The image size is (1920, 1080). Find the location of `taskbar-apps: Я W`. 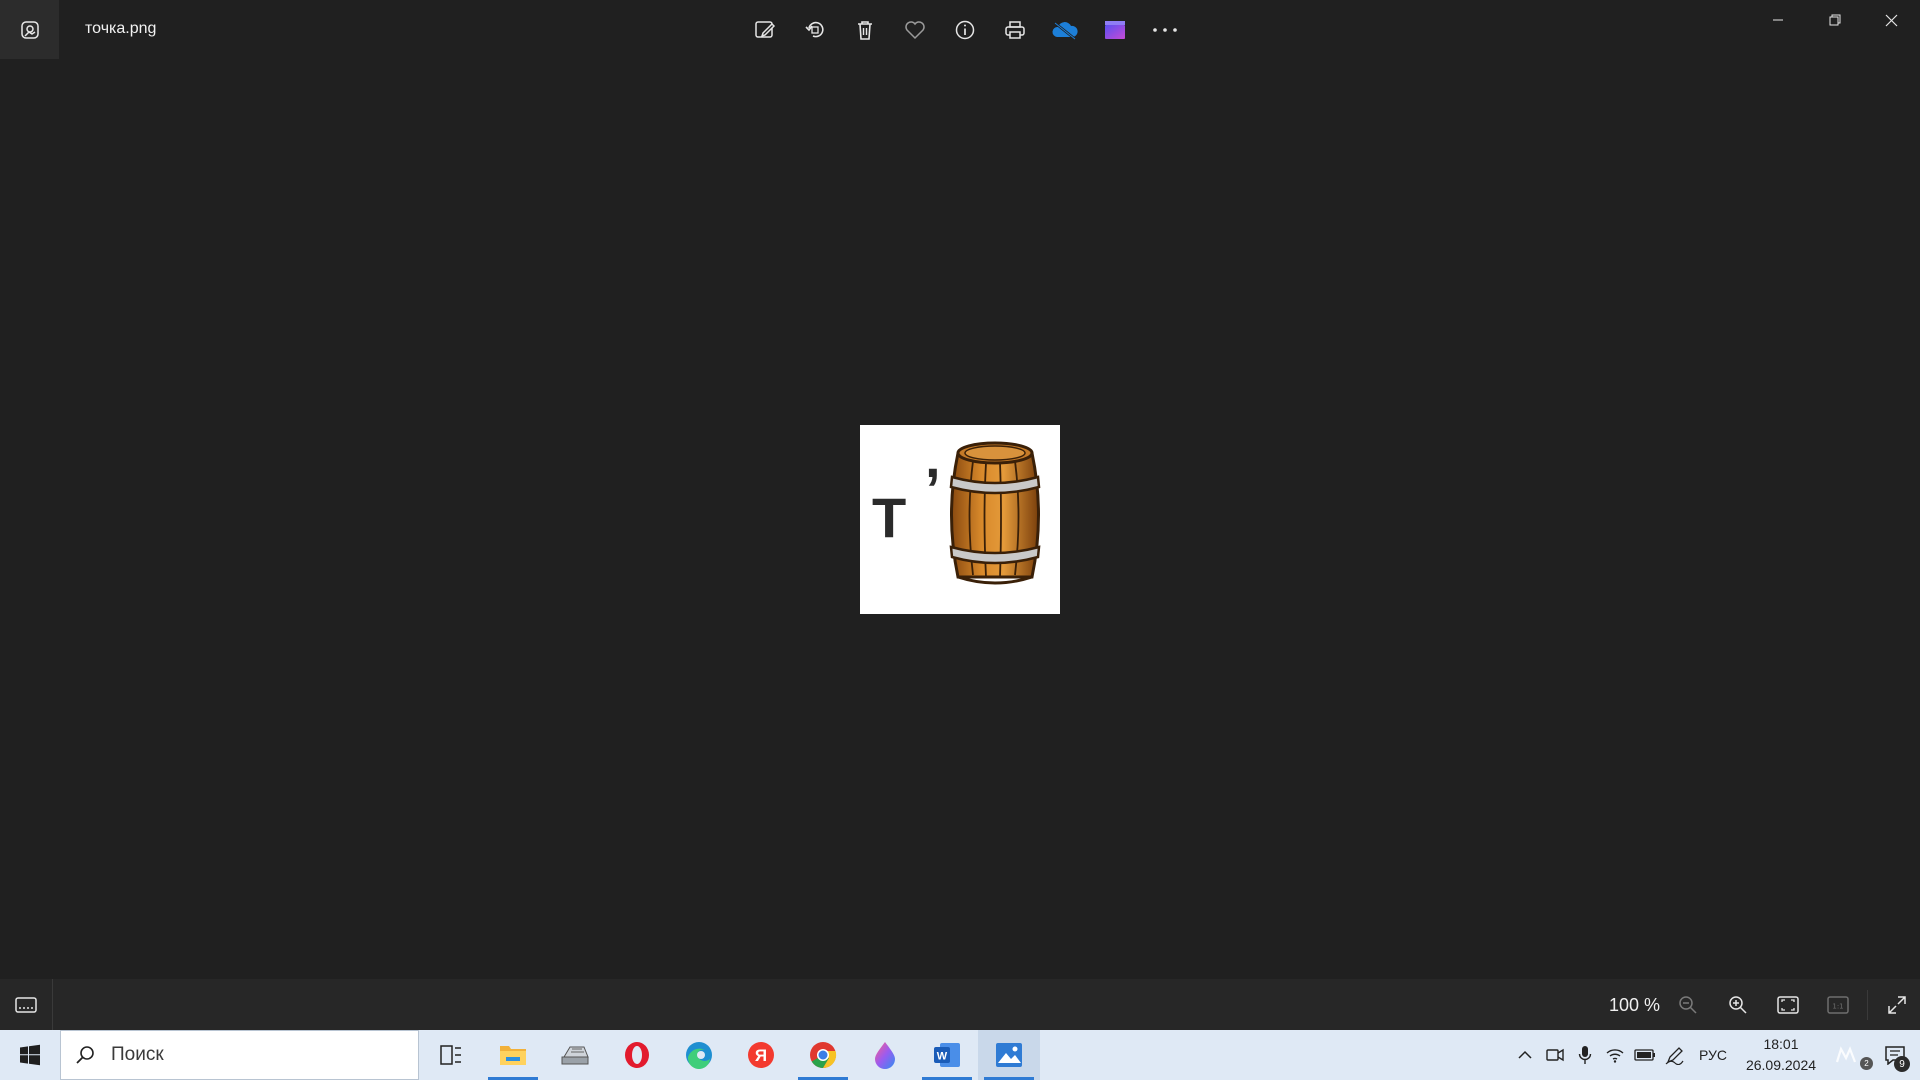

taskbar-apps: Я W is located at coordinates (730, 1055).